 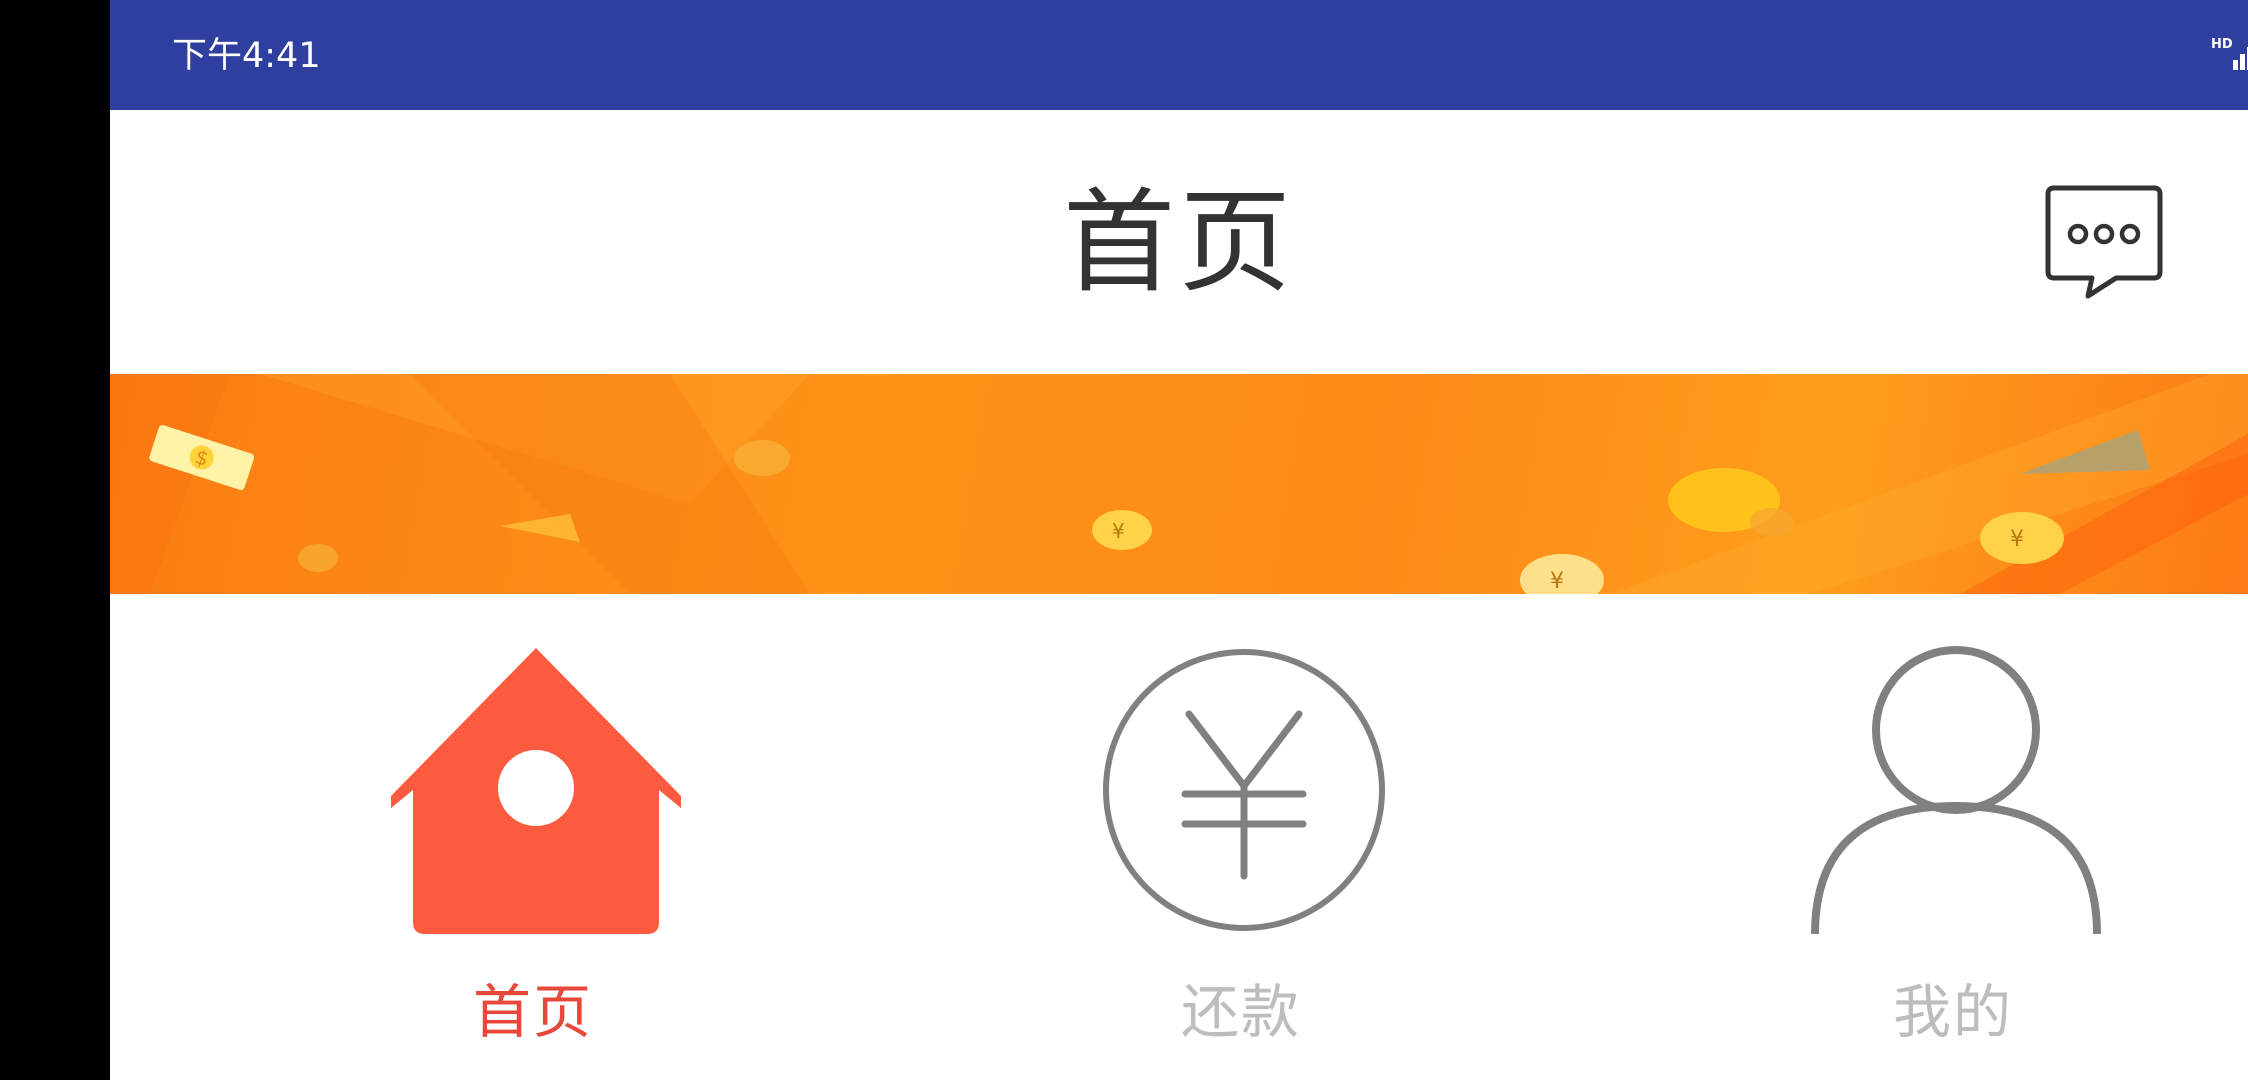 I want to click on nav-item-repayment: 还款, so click(x=1241, y=837).